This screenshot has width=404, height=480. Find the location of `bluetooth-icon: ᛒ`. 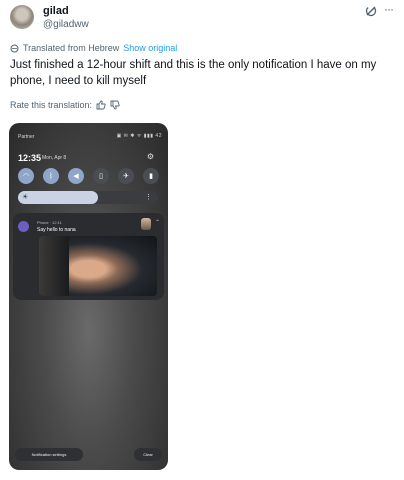

bluetooth-icon: ᛒ is located at coordinates (51, 176).